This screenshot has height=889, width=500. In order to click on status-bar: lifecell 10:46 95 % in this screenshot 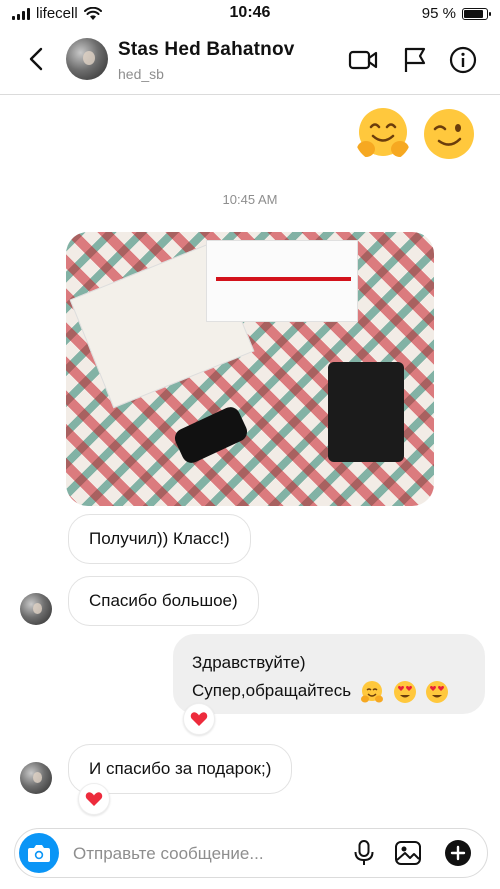, I will do `click(250, 13)`.